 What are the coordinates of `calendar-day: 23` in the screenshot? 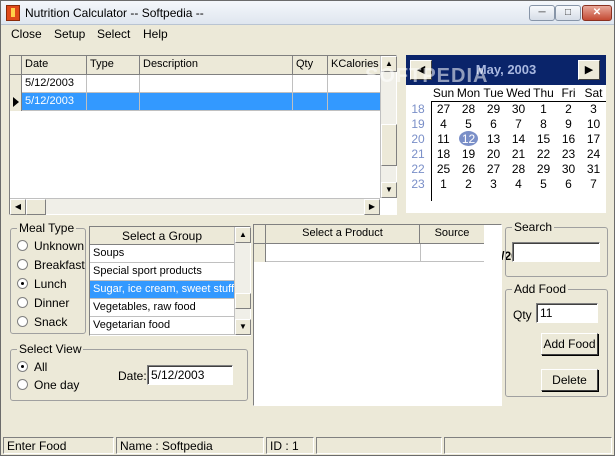 It's located at (568, 154).